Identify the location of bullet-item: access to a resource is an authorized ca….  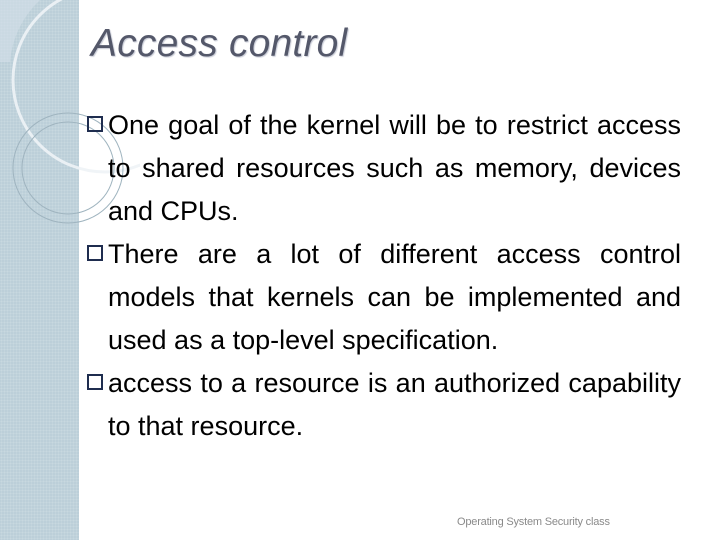
(384, 405).